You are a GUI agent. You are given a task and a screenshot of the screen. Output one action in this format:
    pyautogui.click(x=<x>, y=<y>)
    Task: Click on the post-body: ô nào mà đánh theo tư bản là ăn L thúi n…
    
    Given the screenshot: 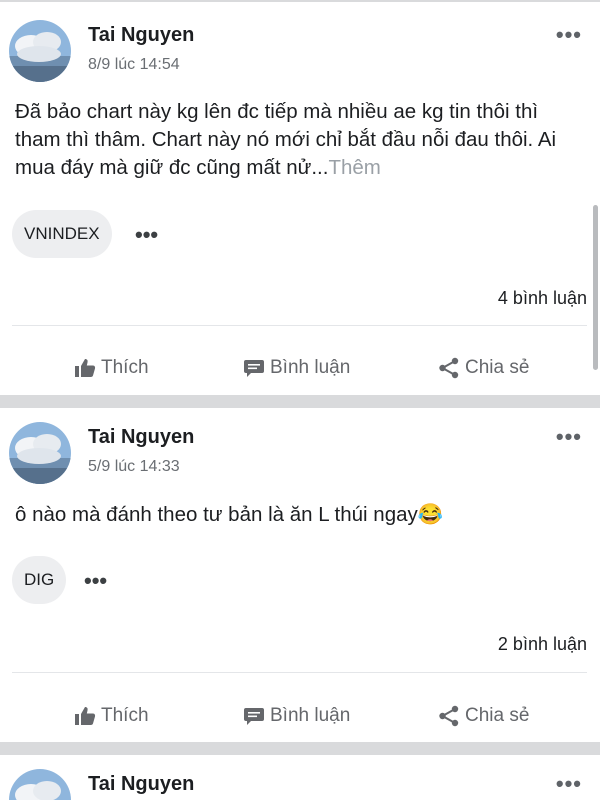 What is the action you would take?
    pyautogui.click(x=216, y=514)
    